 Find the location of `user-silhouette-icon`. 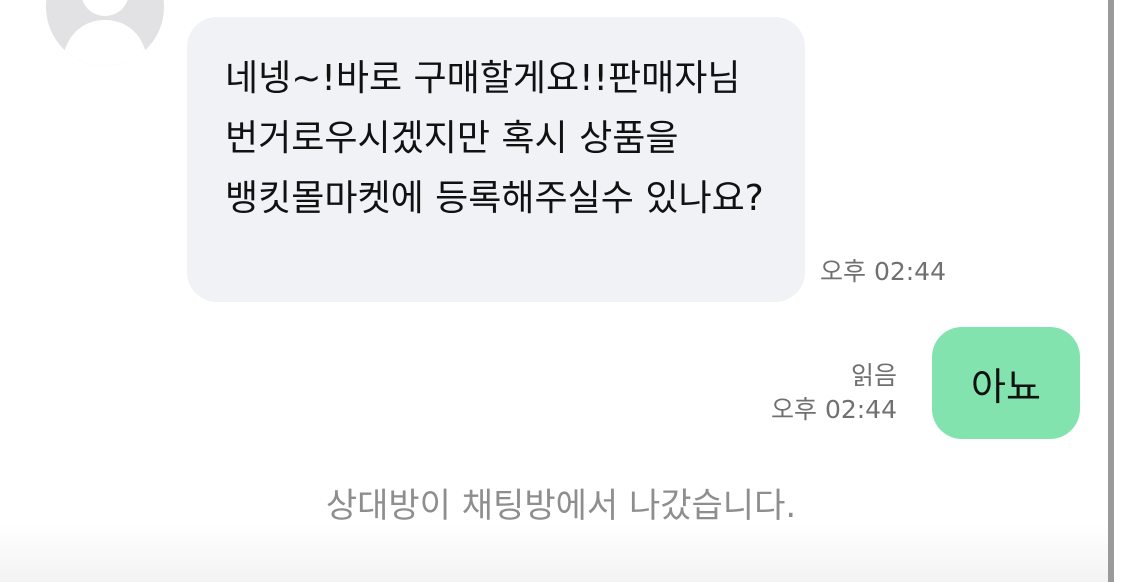

user-silhouette-icon is located at coordinates (105, 33).